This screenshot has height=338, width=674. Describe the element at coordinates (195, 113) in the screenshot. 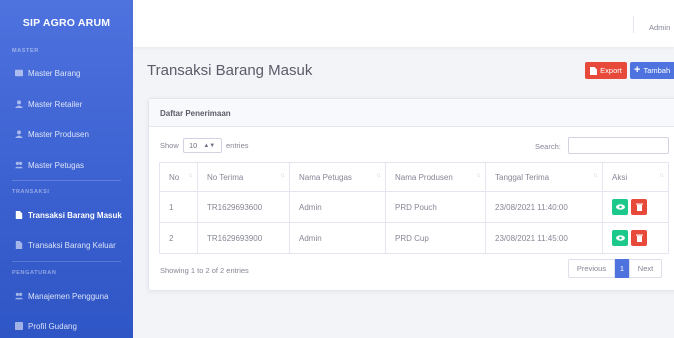

I see `card-title: Daftar Penerimaan` at that location.